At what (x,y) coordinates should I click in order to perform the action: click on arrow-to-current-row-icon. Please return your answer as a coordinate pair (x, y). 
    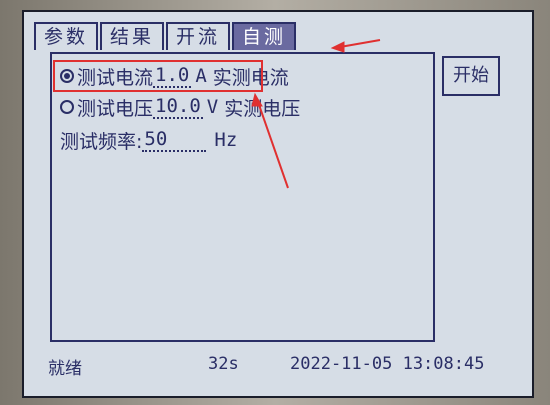
    Looking at the image, I should click on (270, 140).